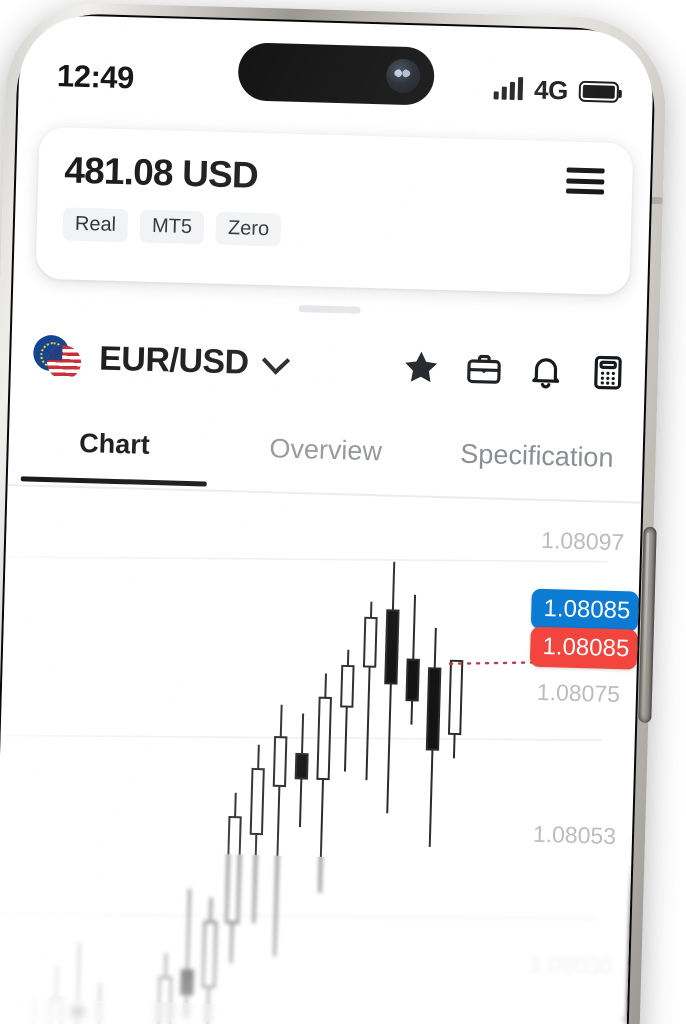 Image resolution: width=686 pixels, height=1024 pixels. What do you see at coordinates (161, 172) in the screenshot?
I see `balance-amount: 481.08 USD` at bounding box center [161, 172].